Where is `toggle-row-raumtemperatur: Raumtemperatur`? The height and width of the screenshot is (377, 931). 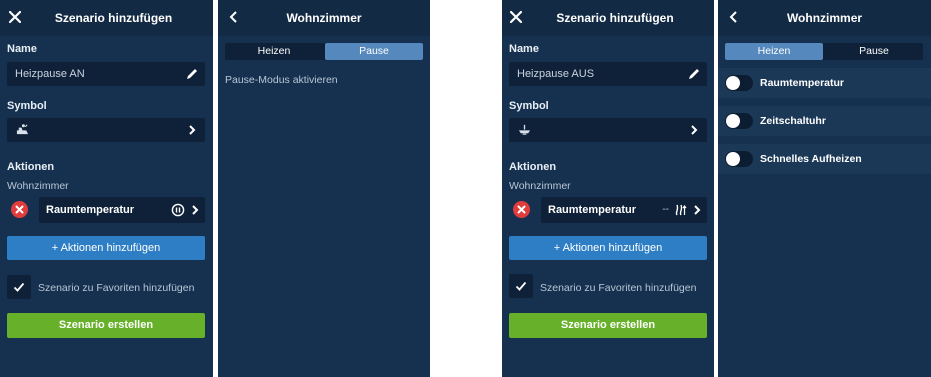
toggle-row-raumtemperatur: Raumtemperatur is located at coordinates (824, 83).